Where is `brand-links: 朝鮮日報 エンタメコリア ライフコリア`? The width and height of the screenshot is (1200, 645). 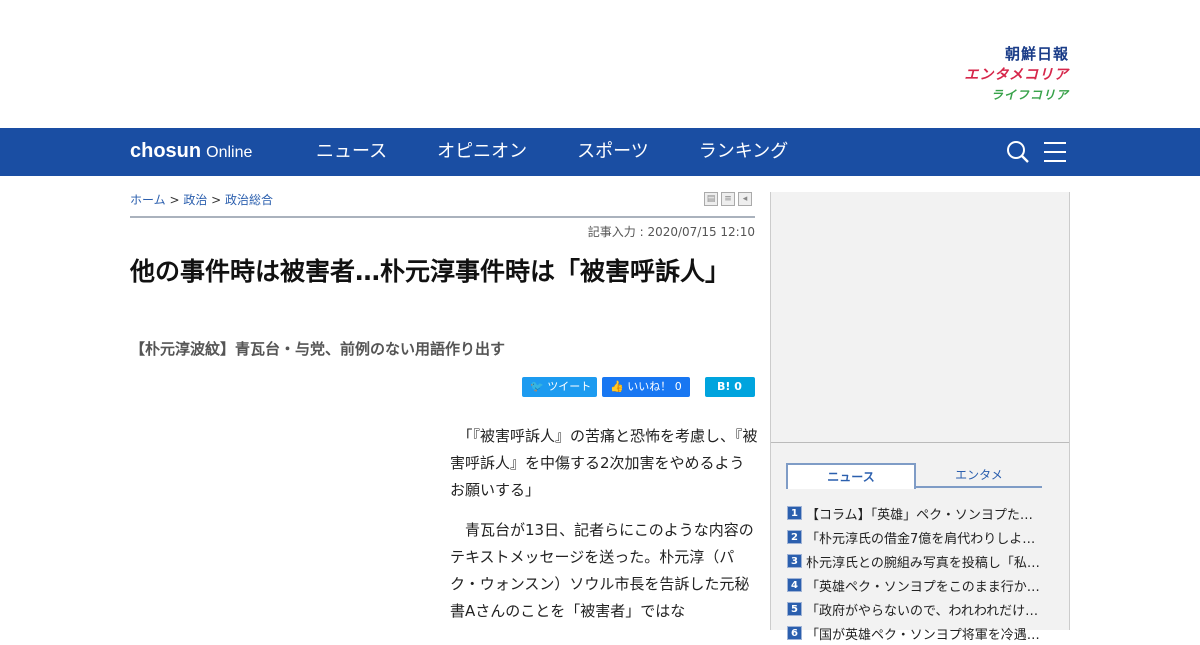
brand-links: 朝鮮日報 エンタメコリア ライフコリア is located at coordinates (999, 74).